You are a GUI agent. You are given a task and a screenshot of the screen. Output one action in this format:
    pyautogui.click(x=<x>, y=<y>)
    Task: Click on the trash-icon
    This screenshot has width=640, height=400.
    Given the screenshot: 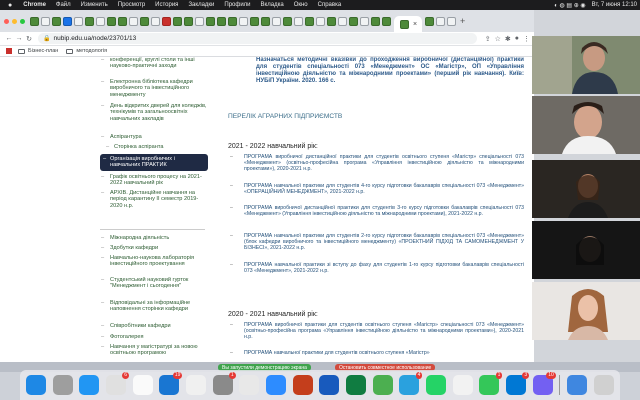 What is the action you would take?
    pyautogui.click(x=603, y=385)
    